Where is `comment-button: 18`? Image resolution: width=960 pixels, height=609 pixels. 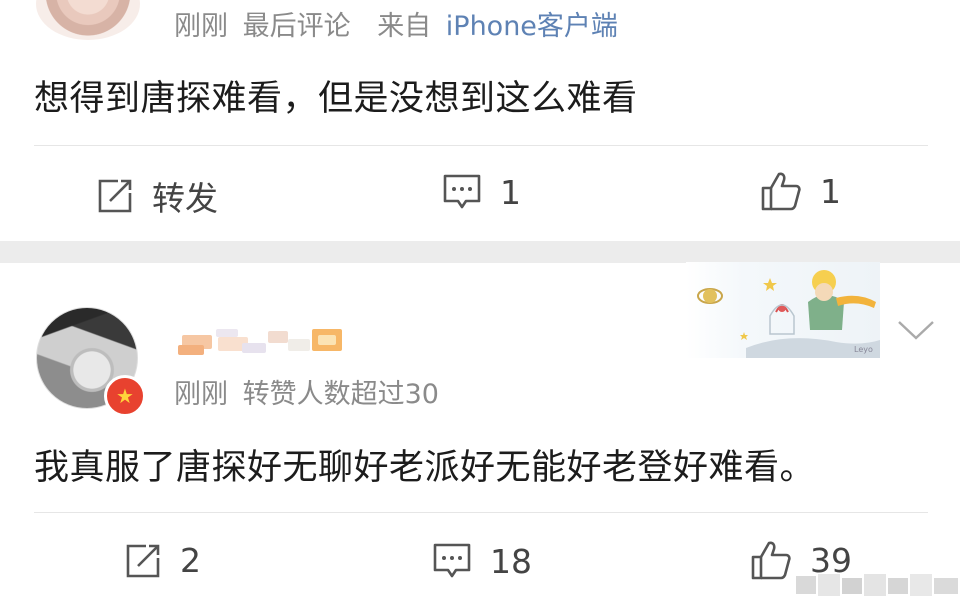
comment-button: 18 is located at coordinates (482, 561).